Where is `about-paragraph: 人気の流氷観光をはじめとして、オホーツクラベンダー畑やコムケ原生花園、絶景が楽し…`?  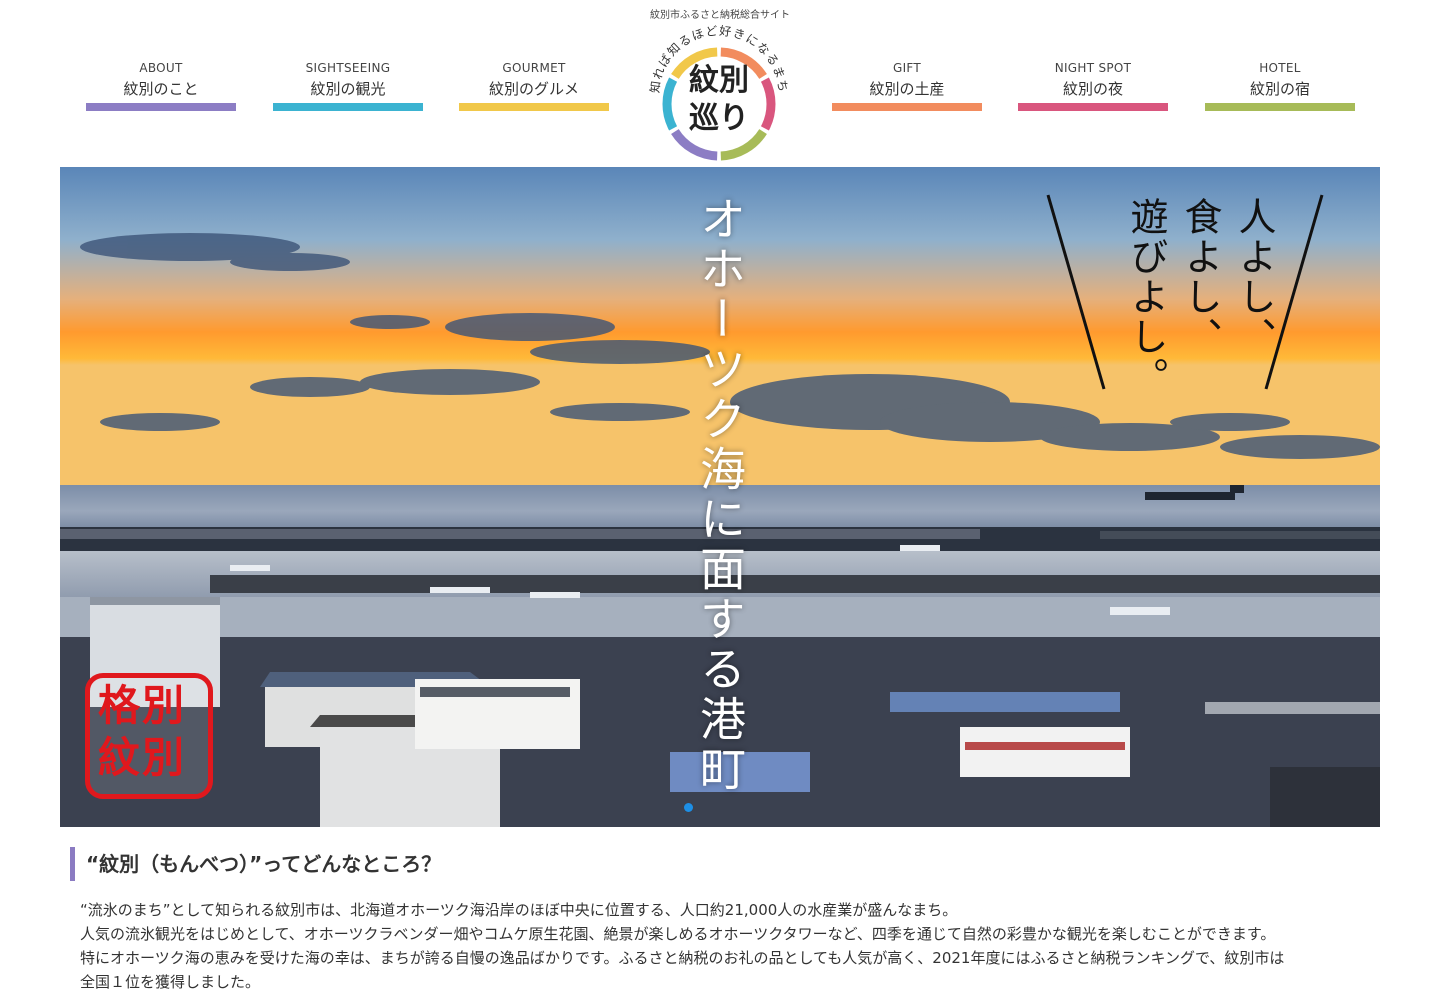 about-paragraph: 人気の流氷観光をはじめとして、オホーツクラベンダー畑やコムケ原生花園、絶景が楽し… is located at coordinates (678, 934).